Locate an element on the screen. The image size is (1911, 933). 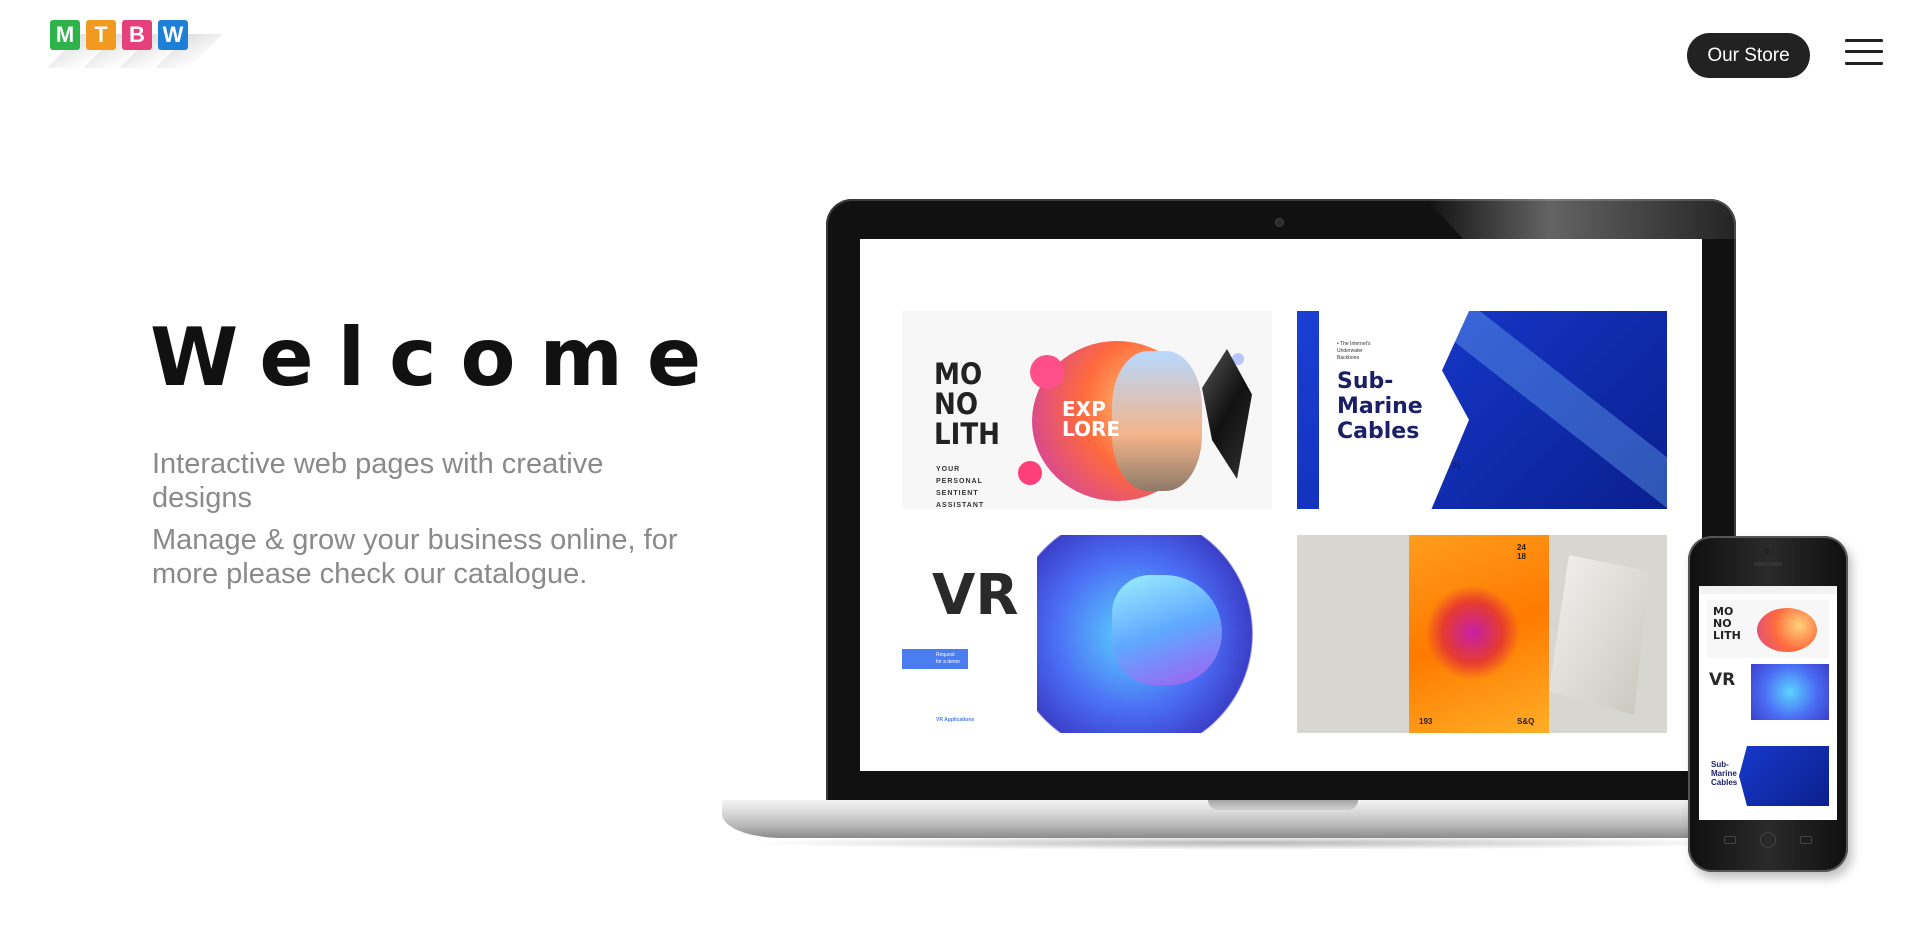
vr-applications-link: VR Applications is located at coordinates (955, 720).